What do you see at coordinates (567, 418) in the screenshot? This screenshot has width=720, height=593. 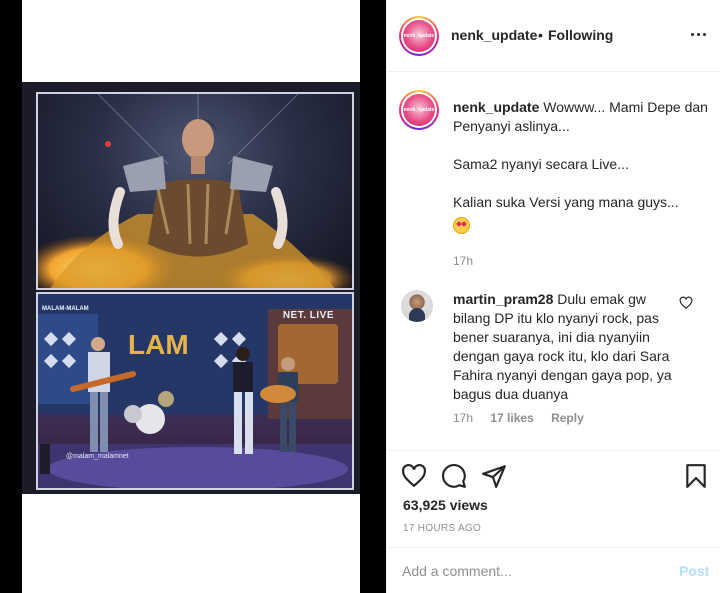 I see `reply-button: Reply` at bounding box center [567, 418].